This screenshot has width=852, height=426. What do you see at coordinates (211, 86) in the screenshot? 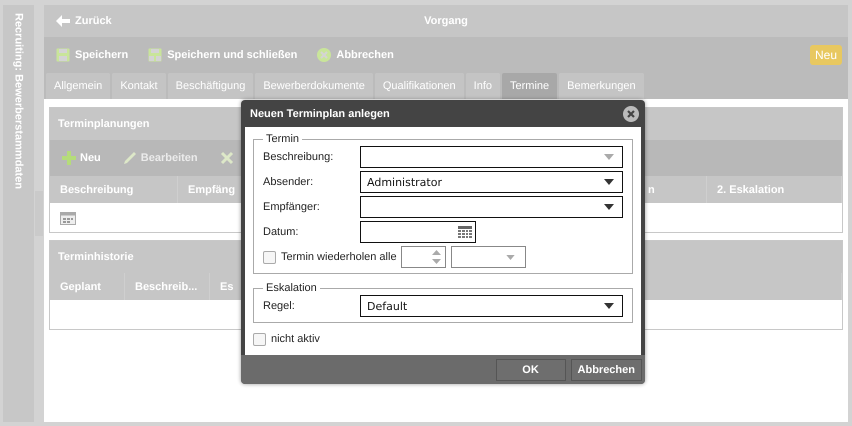
I see `tab: Beschäftigung` at bounding box center [211, 86].